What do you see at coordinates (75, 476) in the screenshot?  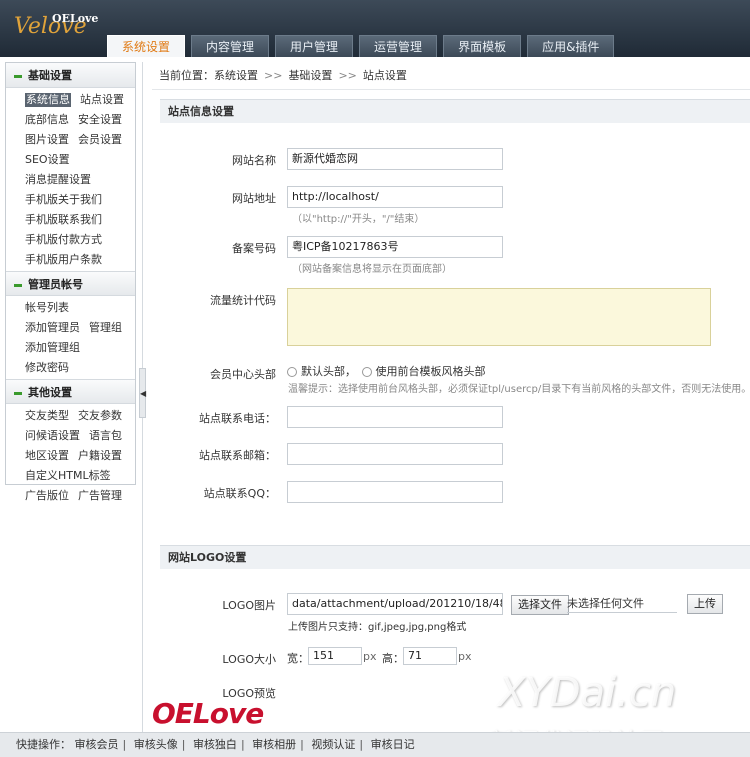 I see `sidebar-item-custom-html: 自定义HTML标签` at bounding box center [75, 476].